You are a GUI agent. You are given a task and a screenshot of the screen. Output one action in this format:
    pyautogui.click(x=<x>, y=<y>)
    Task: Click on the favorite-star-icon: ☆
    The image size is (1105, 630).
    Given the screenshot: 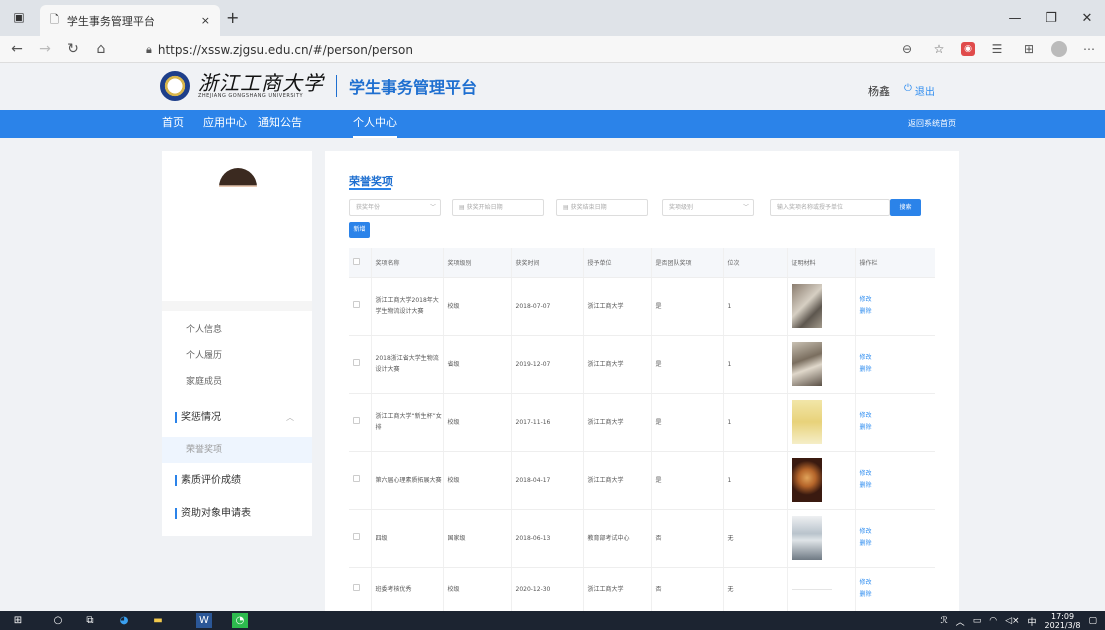 What is the action you would take?
    pyautogui.click(x=939, y=49)
    